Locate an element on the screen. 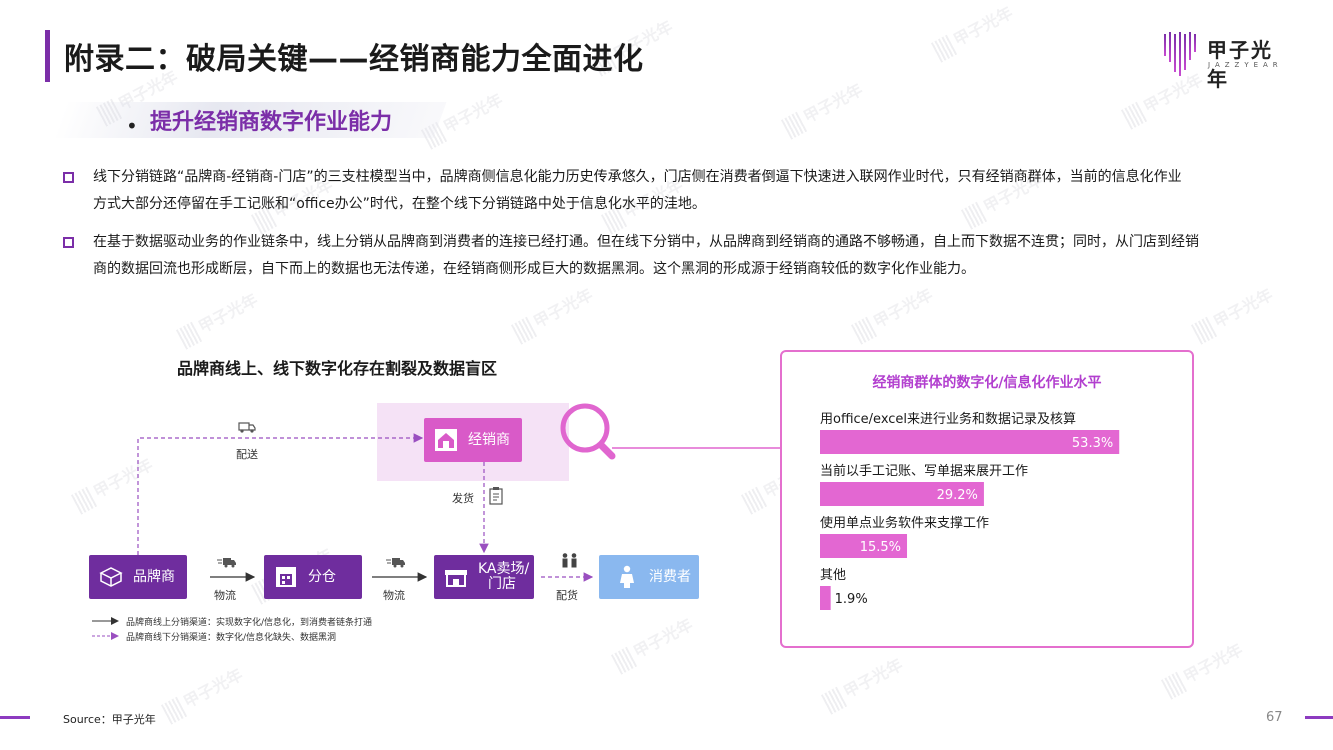 Image resolution: width=1333 pixels, height=750 pixels. people-icon is located at coordinates (569, 560).